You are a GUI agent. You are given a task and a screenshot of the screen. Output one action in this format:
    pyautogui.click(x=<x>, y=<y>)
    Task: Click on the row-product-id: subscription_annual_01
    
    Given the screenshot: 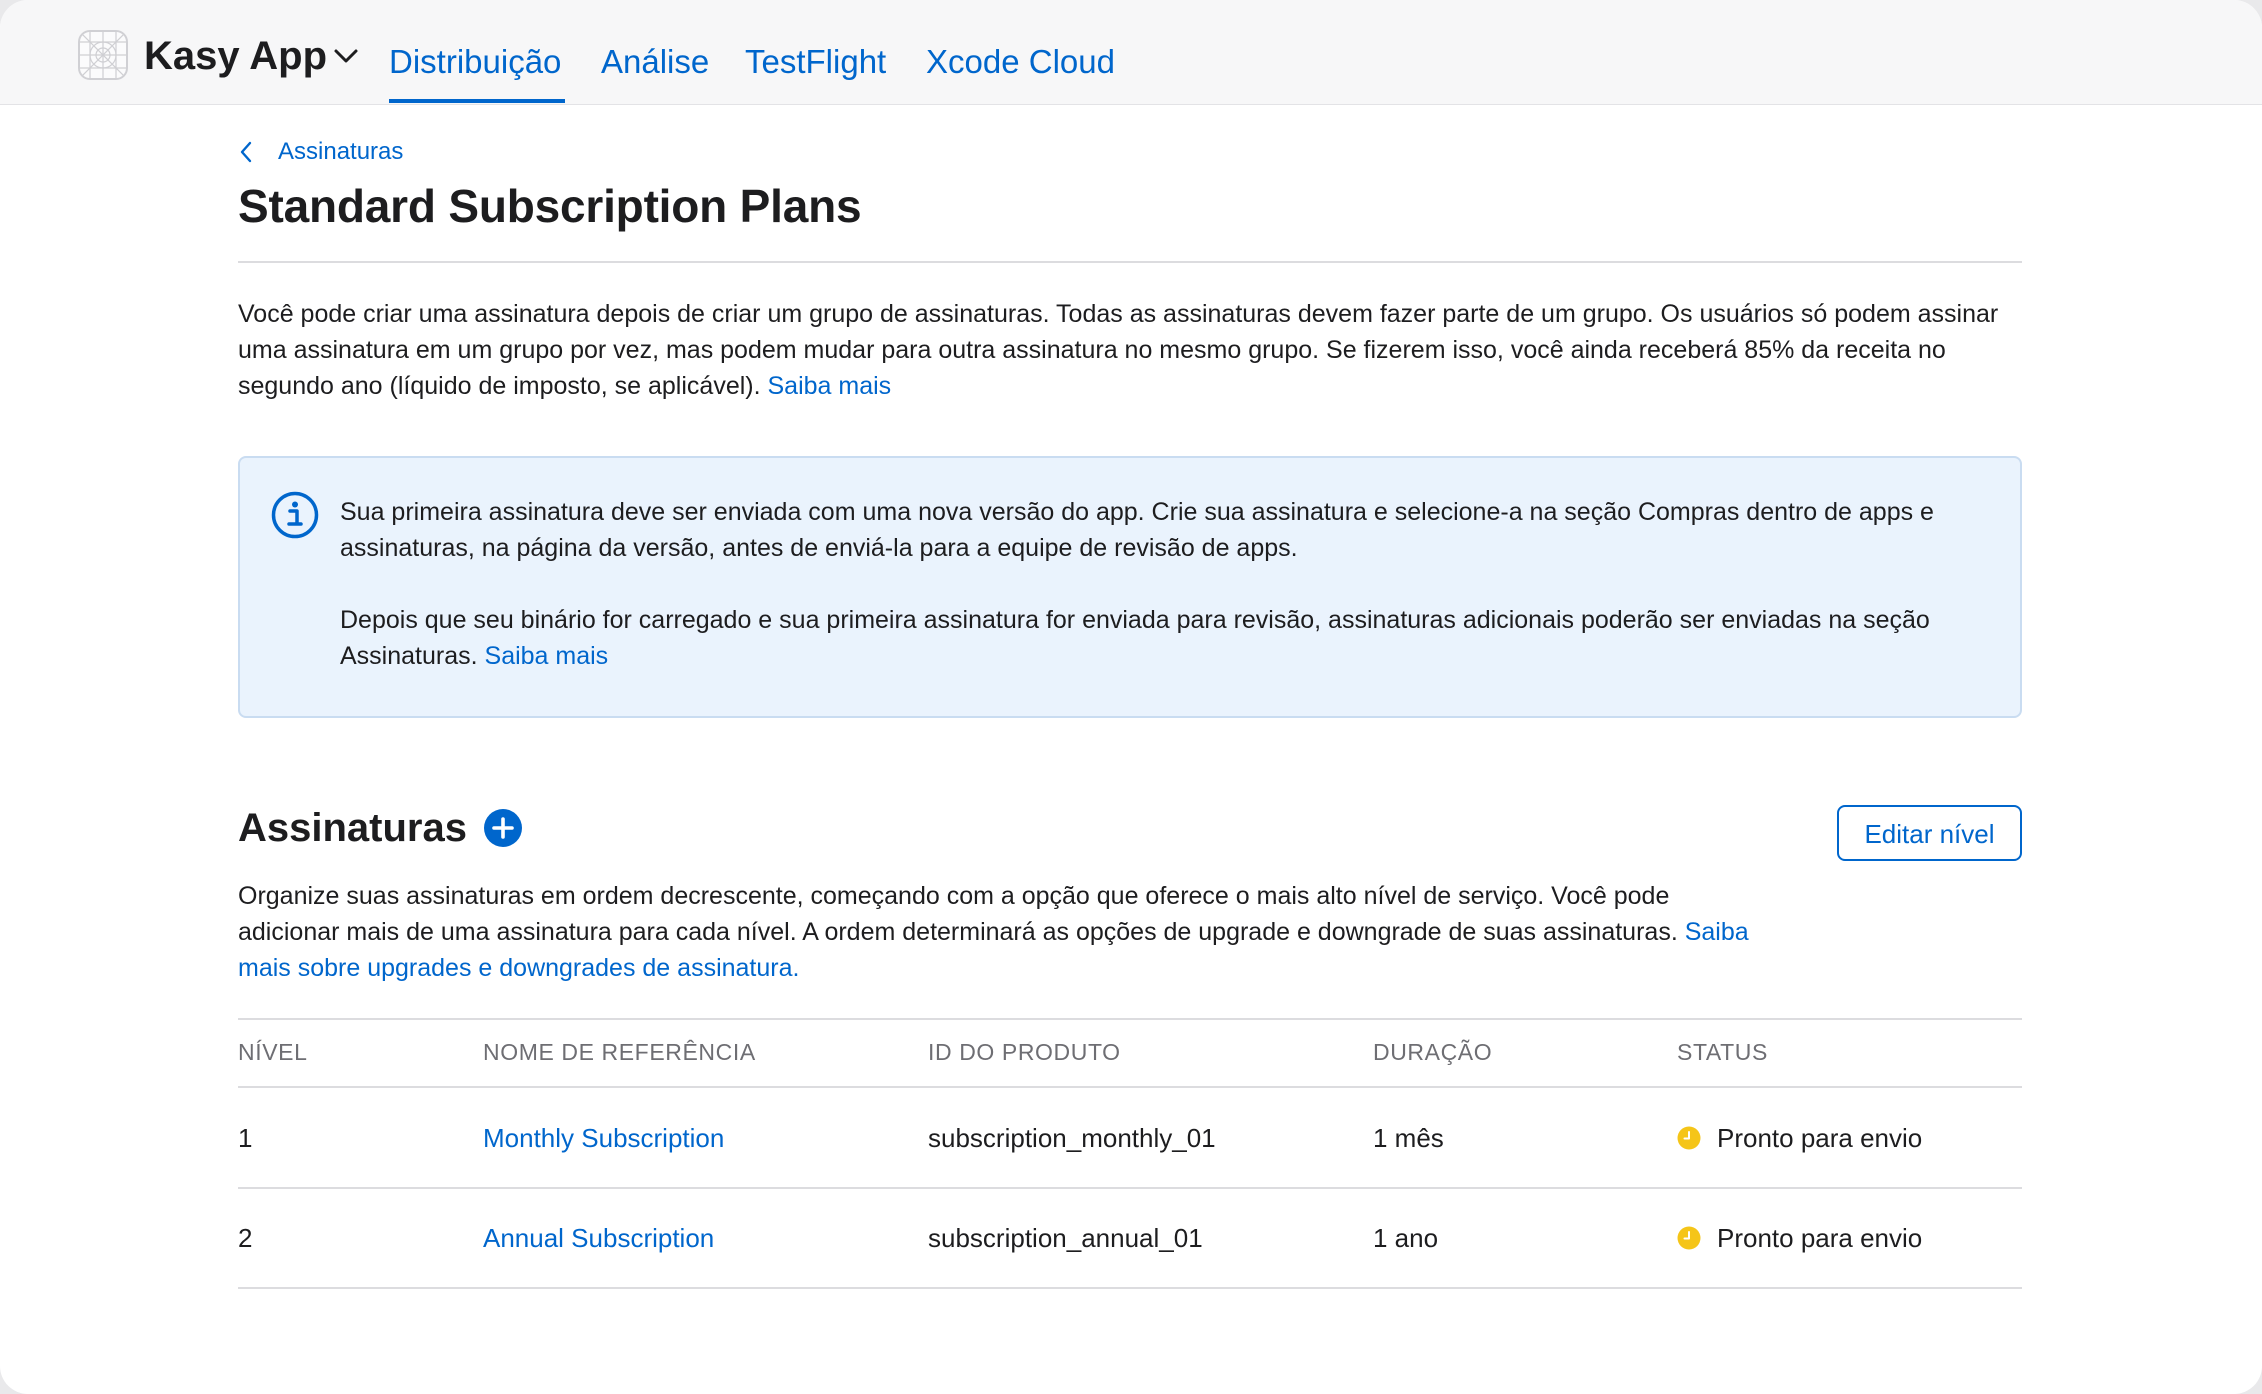 What is the action you would take?
    pyautogui.click(x=1065, y=1238)
    